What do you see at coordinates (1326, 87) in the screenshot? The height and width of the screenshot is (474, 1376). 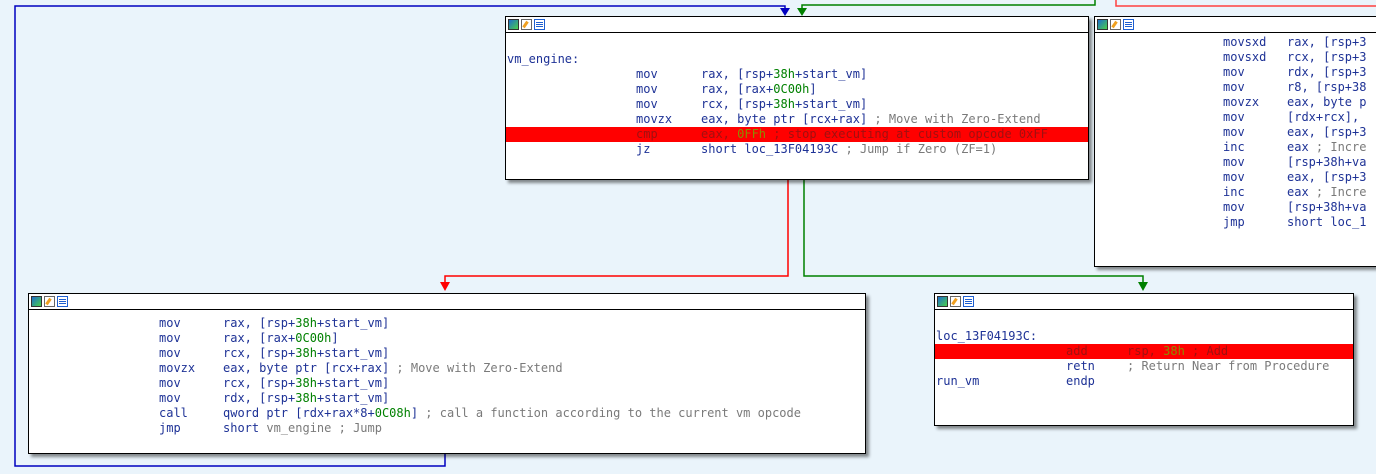 I see `operands: r8, [rsp+38` at bounding box center [1326, 87].